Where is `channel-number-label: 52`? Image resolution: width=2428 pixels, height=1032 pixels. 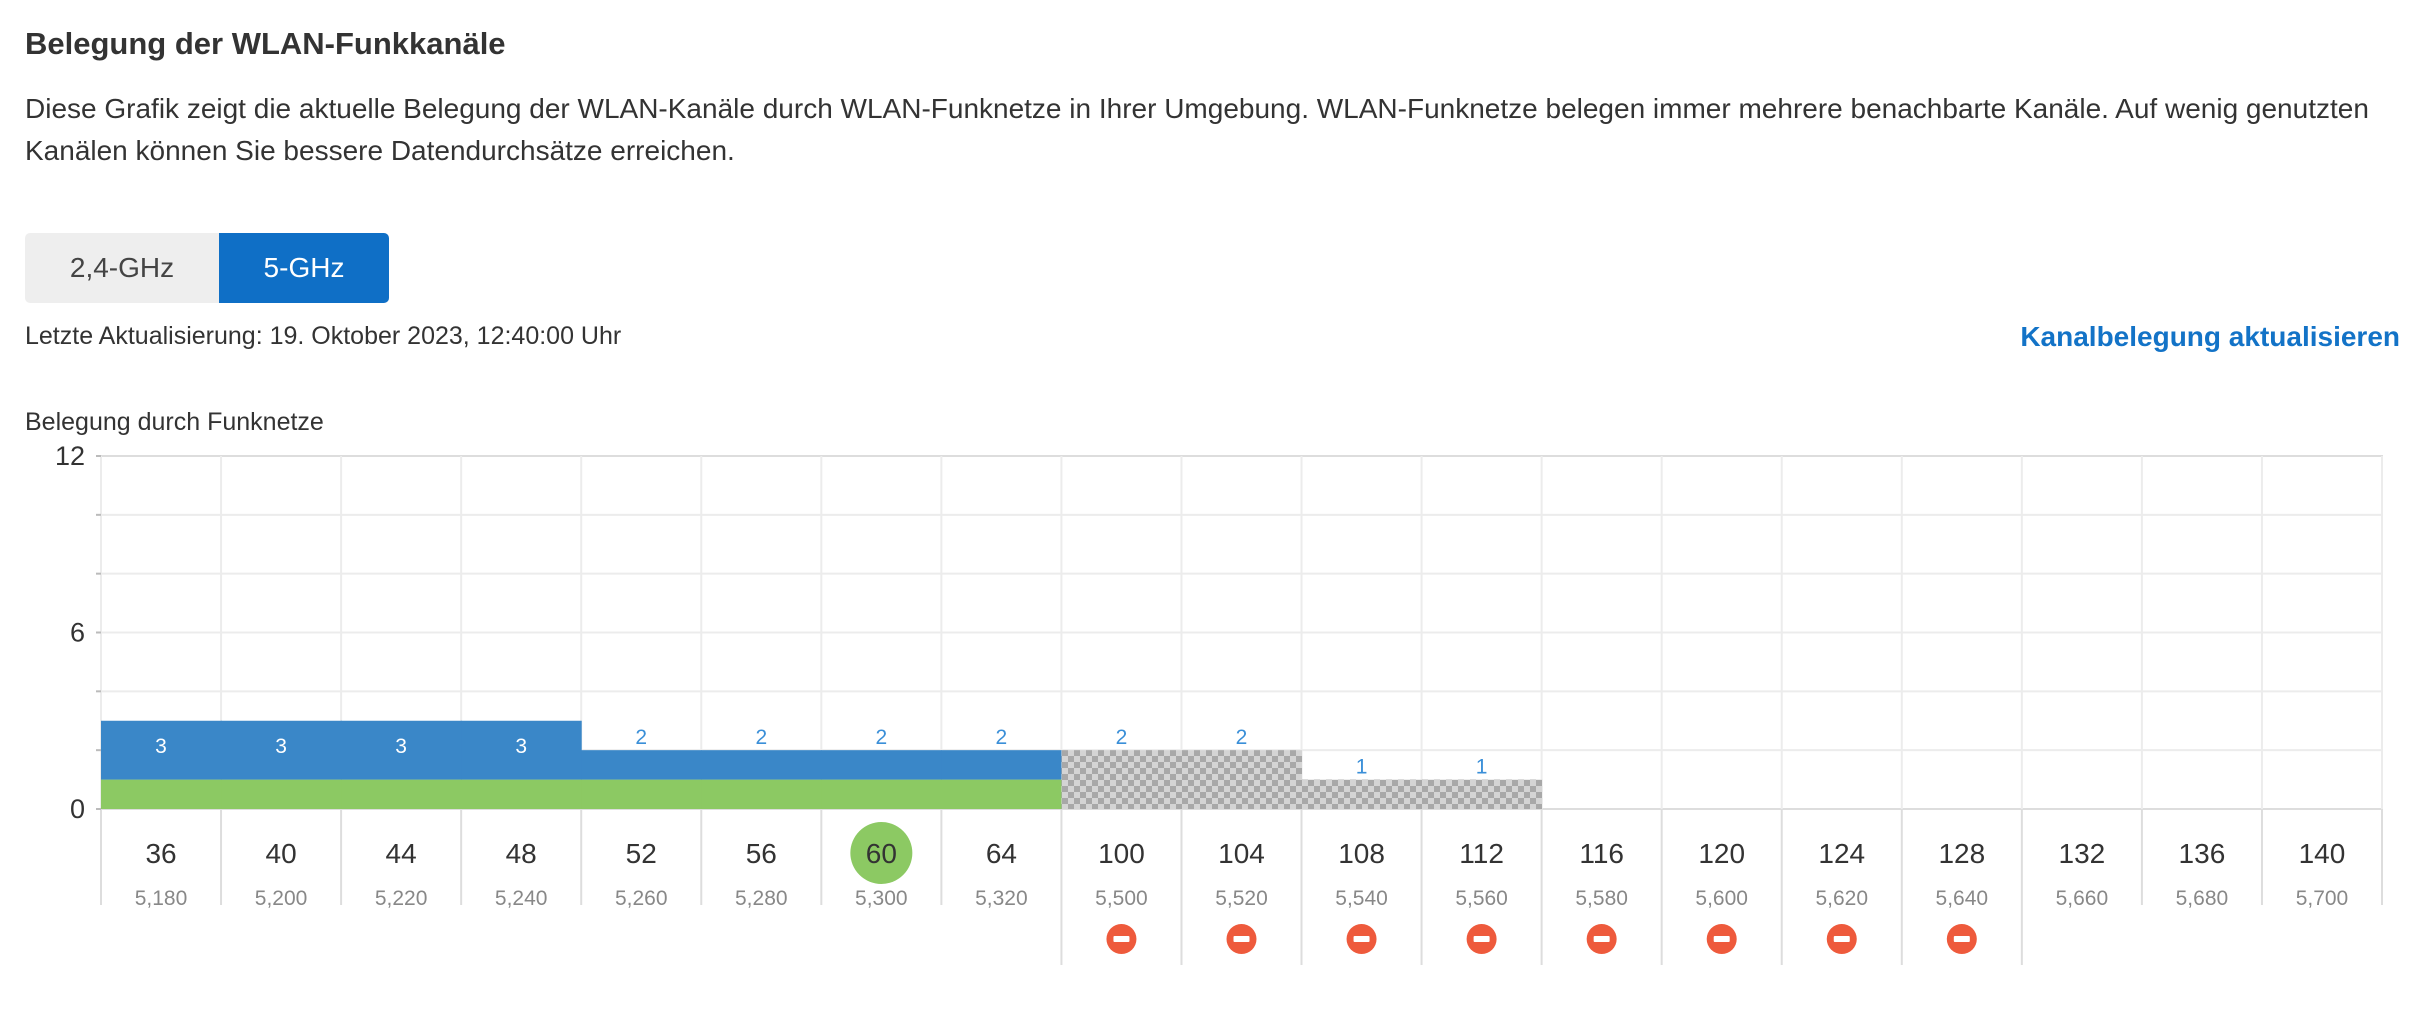
channel-number-label: 52 is located at coordinates (641, 853).